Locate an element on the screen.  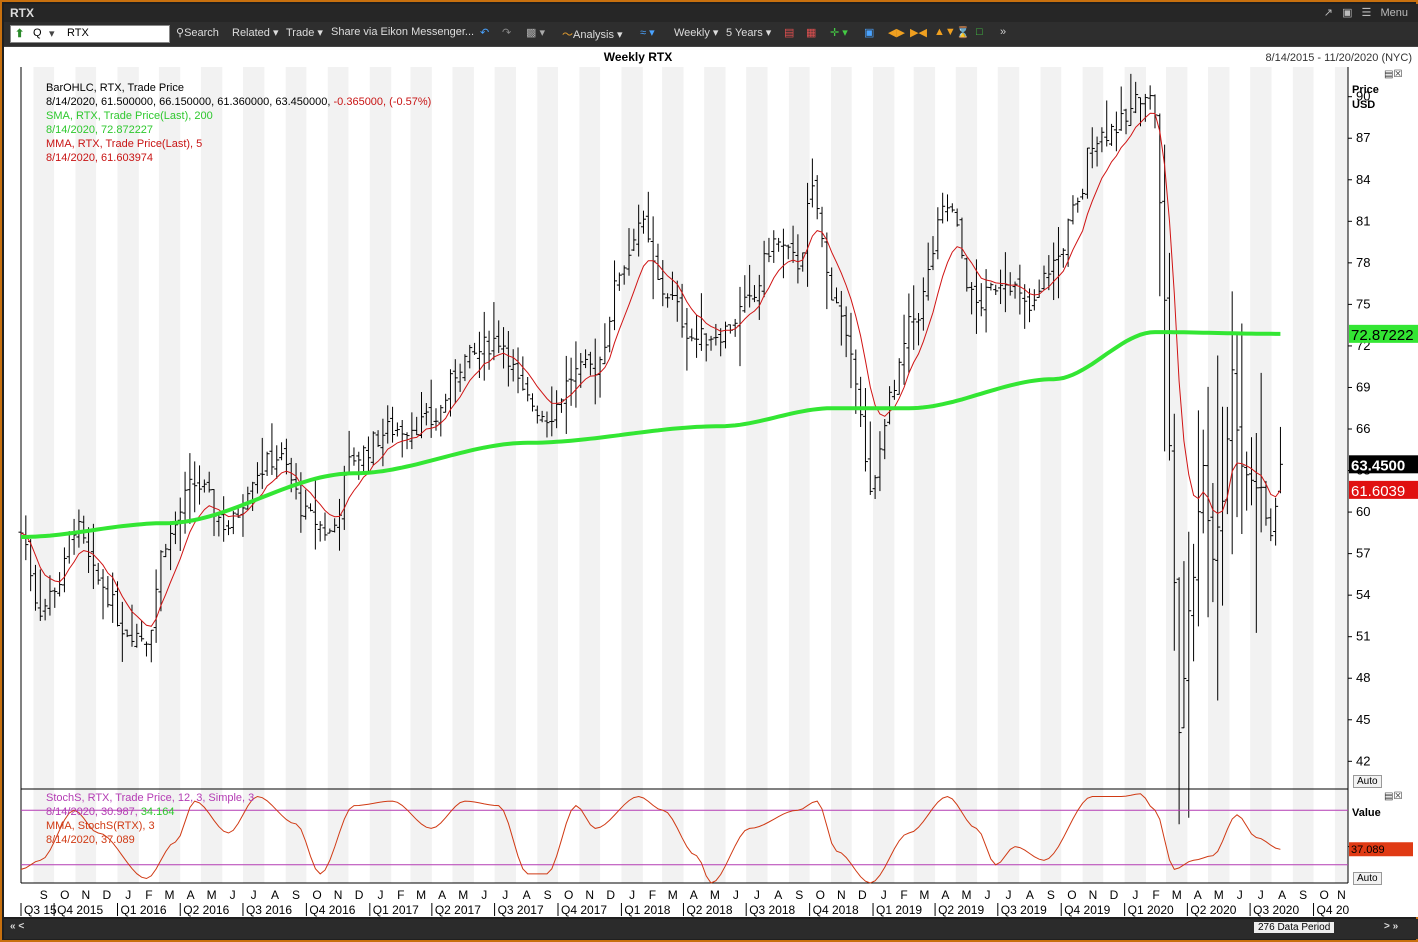
price-tick-label: 57 is located at coordinates (1363, 553).